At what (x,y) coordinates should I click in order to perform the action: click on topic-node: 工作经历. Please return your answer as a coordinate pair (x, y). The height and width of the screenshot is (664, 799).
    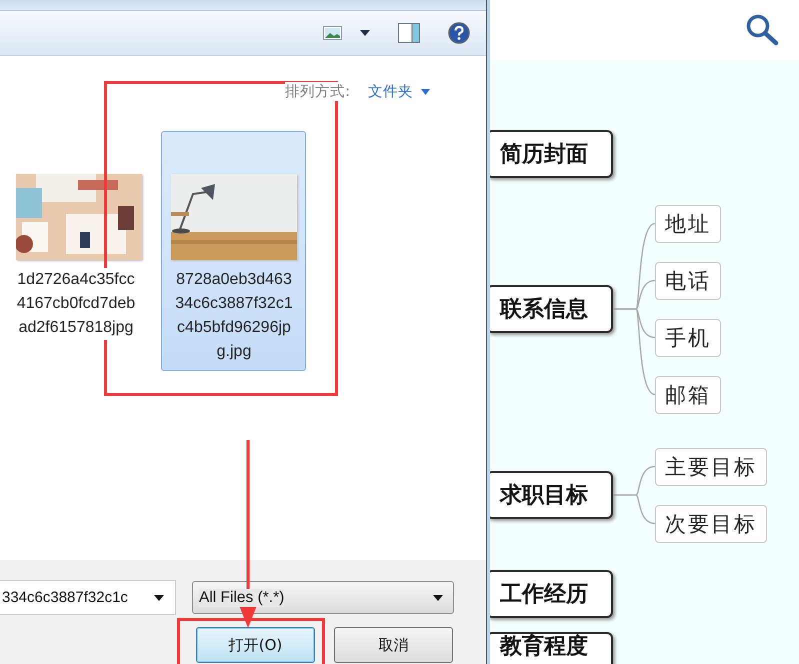
    Looking at the image, I should click on (551, 594).